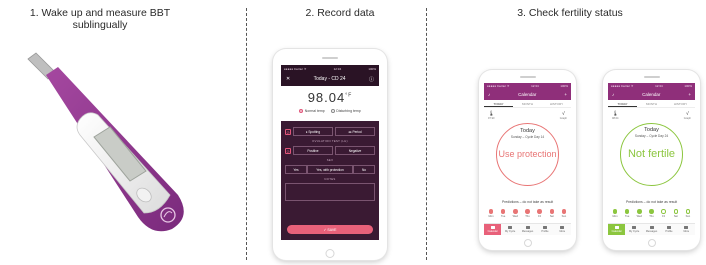 The width and height of the screenshot is (706, 265). I want to click on divider-left, so click(246, 134).